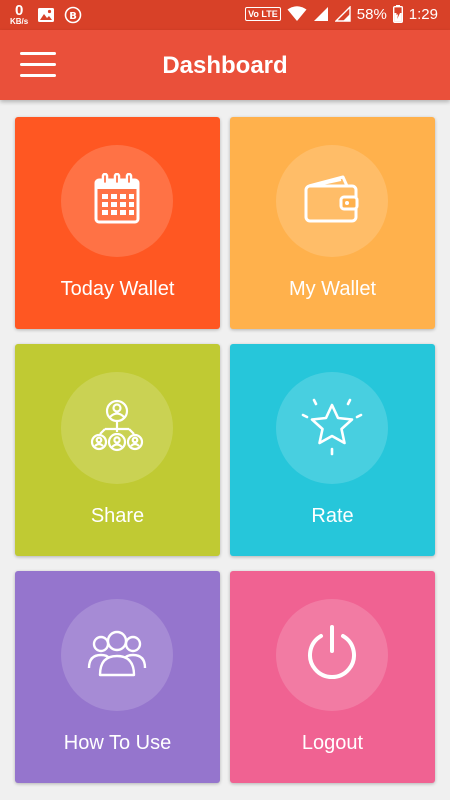 This screenshot has width=450, height=800. What do you see at coordinates (46, 15) in the screenshot?
I see `image-notification-icon` at bounding box center [46, 15].